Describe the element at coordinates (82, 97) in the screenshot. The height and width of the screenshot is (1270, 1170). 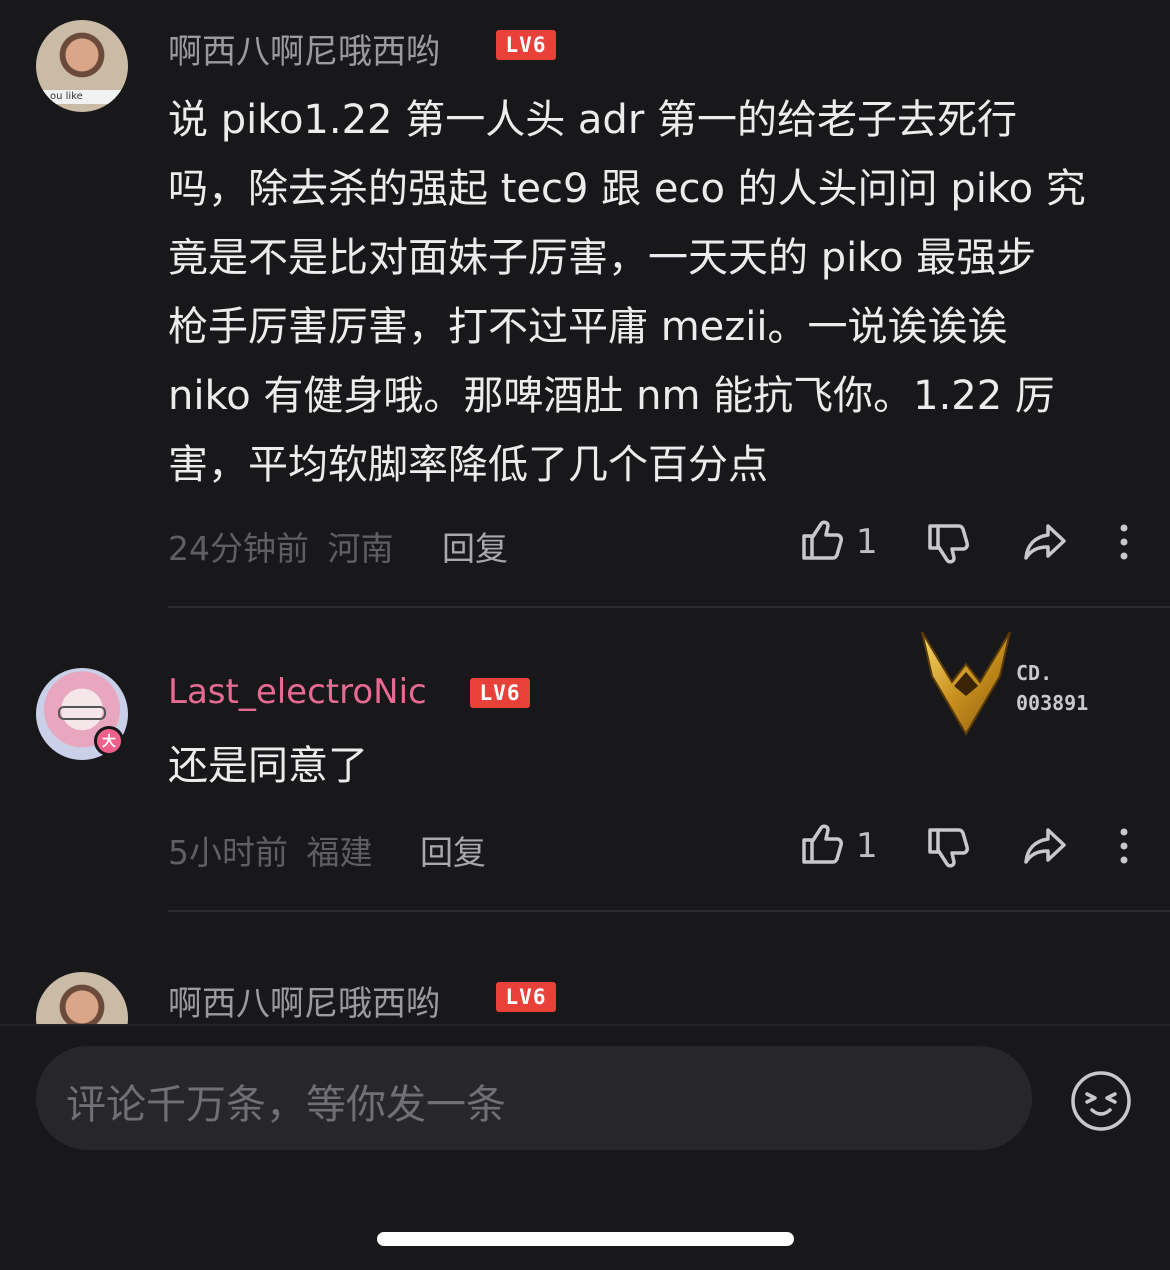
I see `avatar-caption-strip: ou like` at that location.